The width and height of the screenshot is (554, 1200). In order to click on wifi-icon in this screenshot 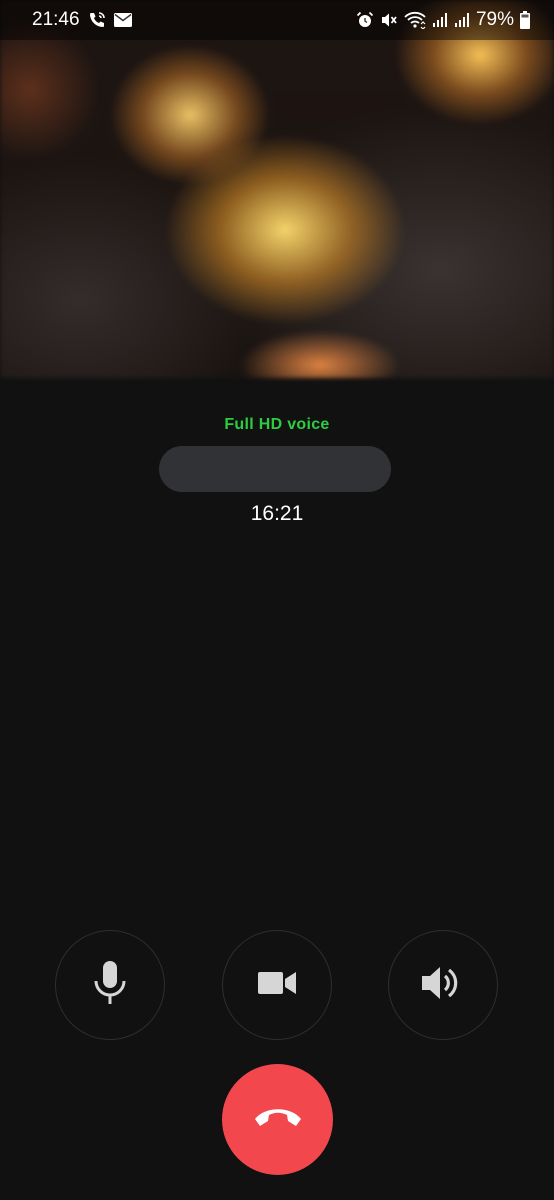, I will do `click(415, 20)`.